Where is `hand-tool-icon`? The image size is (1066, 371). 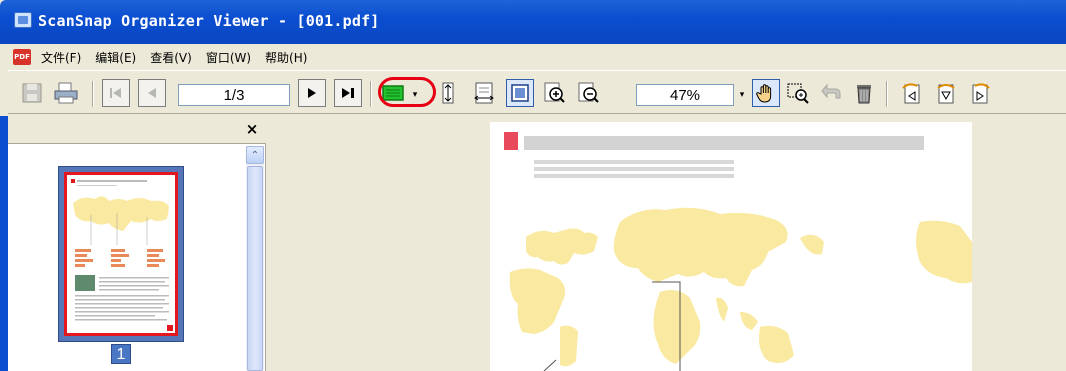
hand-tool-icon is located at coordinates (766, 93).